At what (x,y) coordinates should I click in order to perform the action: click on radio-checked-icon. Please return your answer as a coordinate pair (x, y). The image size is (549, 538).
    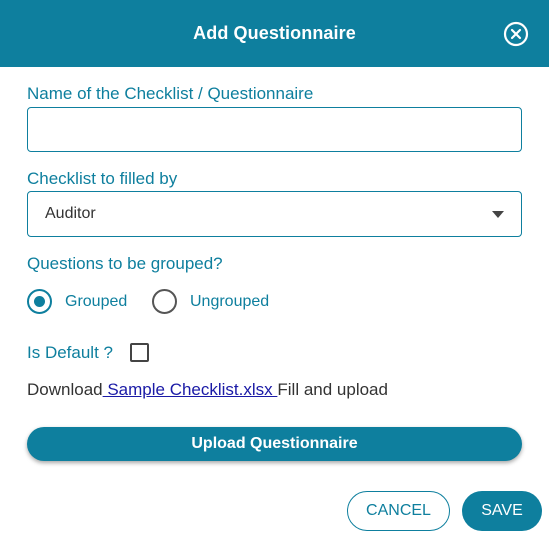
    Looking at the image, I should click on (39, 301).